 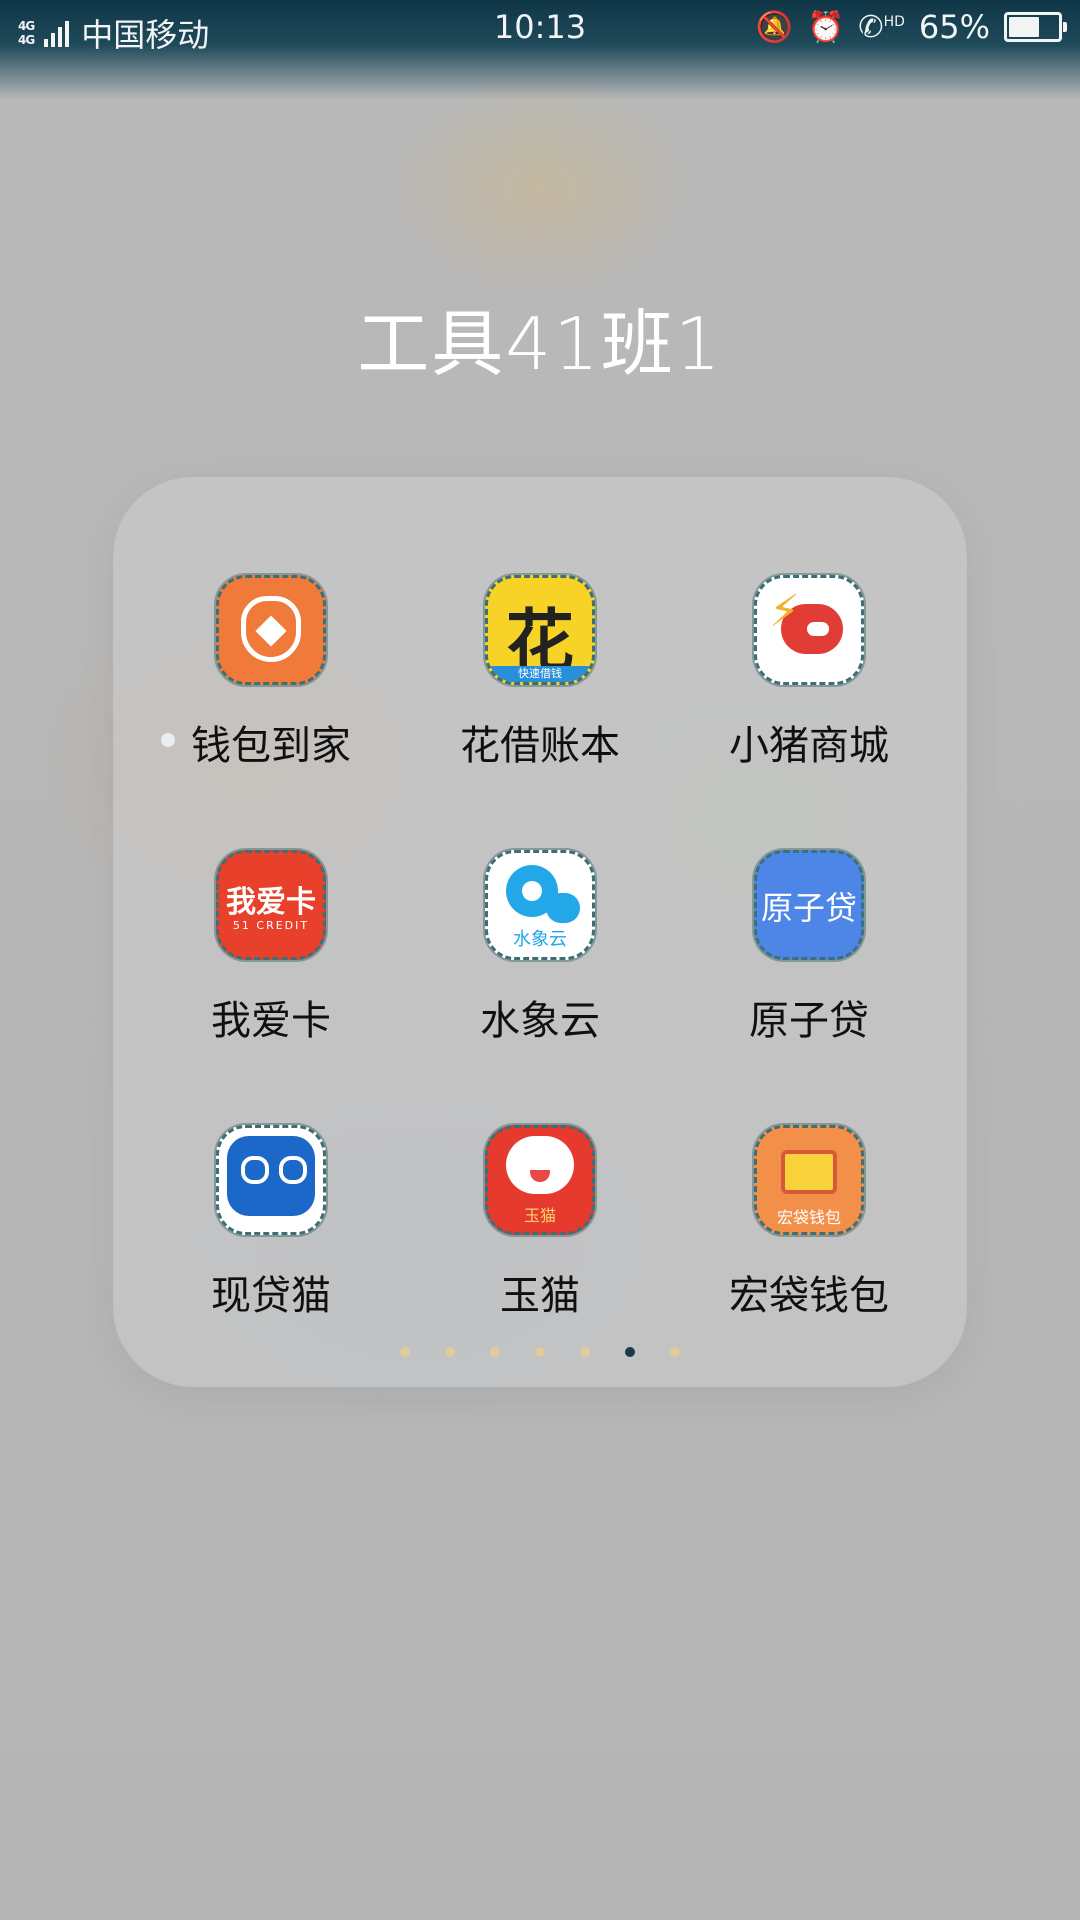 I want to click on app-hongdaiqianbao: 宏袋钱包 宏袋钱包, so click(x=809, y=1223).